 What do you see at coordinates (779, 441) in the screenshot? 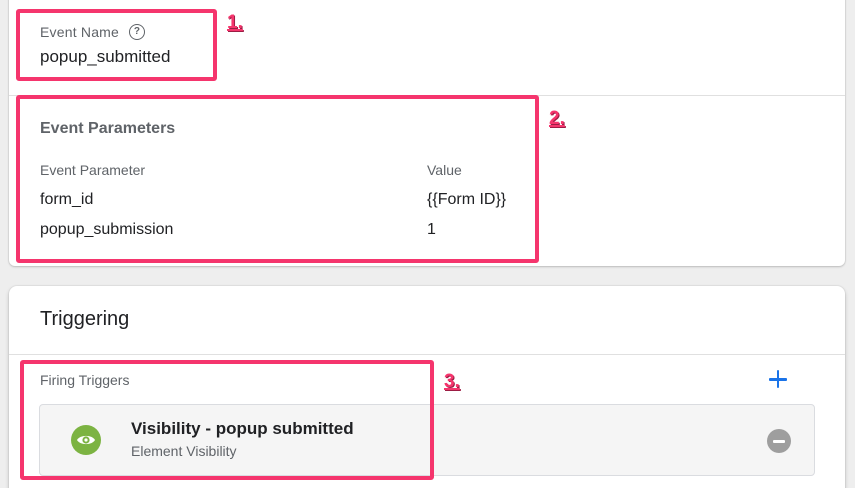
I see `minus-circle-icon` at bounding box center [779, 441].